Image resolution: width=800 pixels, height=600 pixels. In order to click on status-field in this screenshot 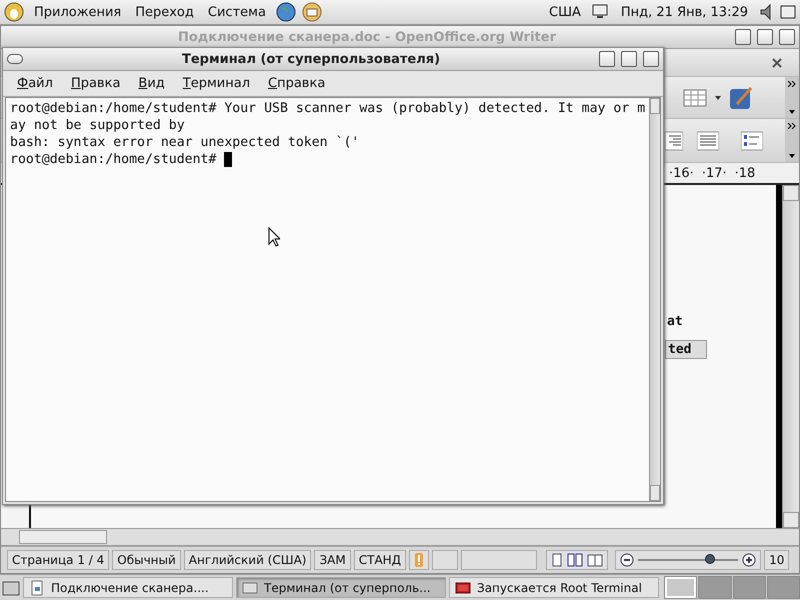, I will do `click(445, 560)`.